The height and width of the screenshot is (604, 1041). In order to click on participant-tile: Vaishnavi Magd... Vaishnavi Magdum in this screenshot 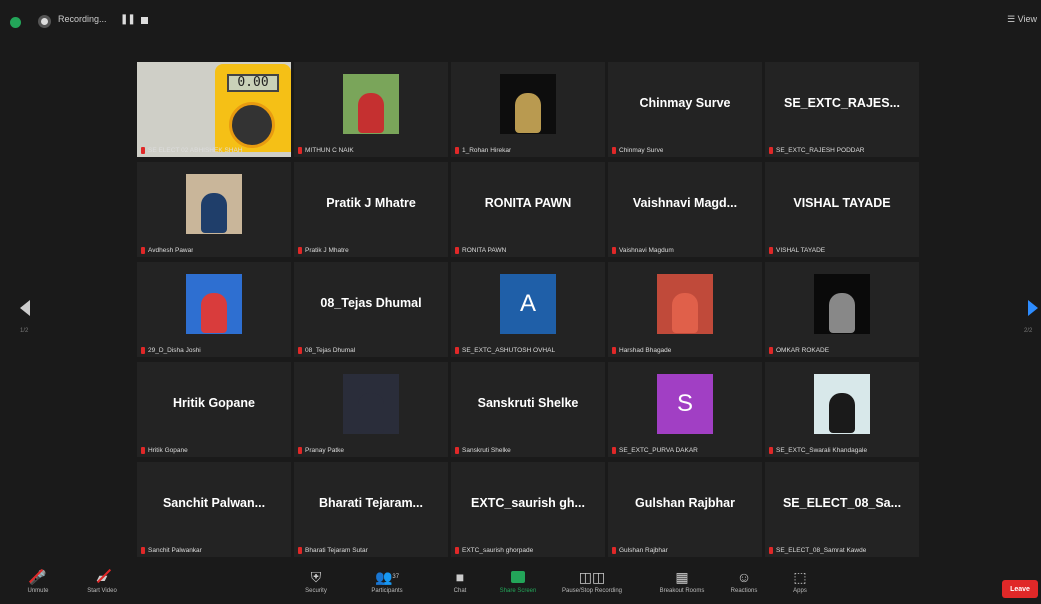, I will do `click(685, 209)`.